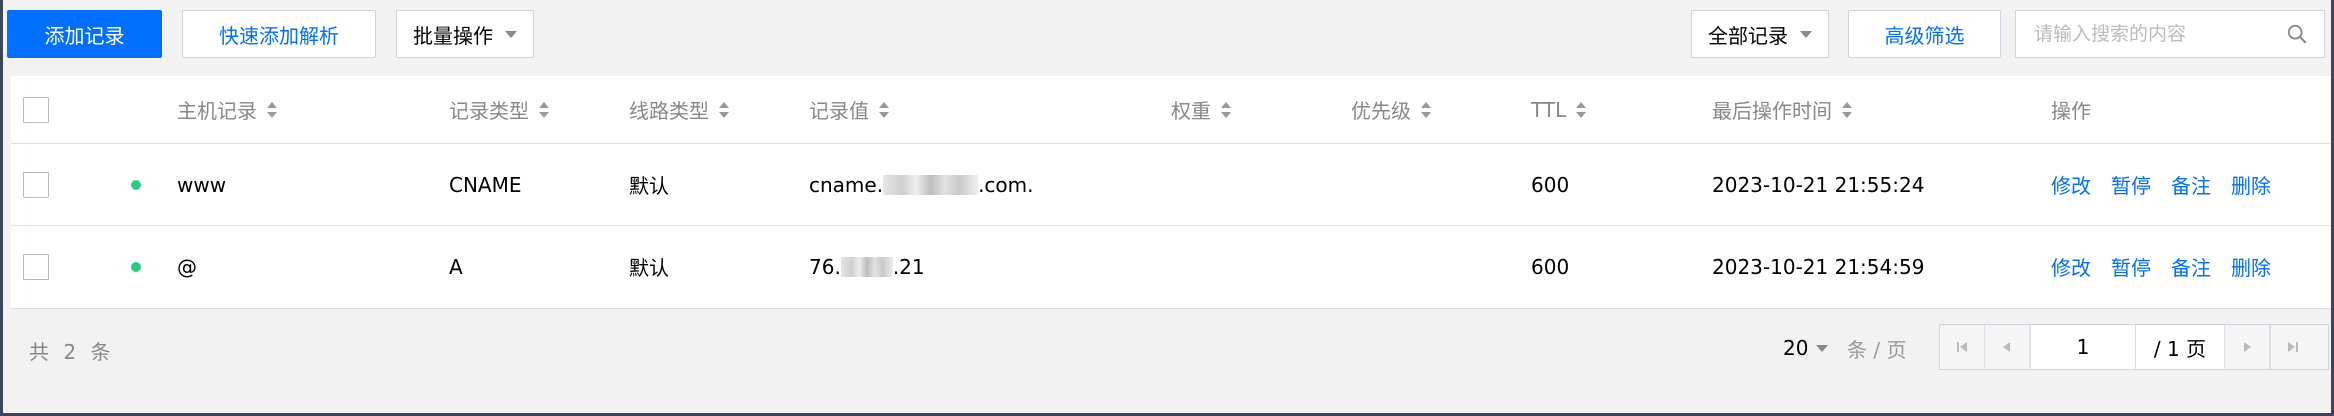 This screenshot has width=2334, height=416. I want to click on pagination: / 1 页, so click(2134, 347).